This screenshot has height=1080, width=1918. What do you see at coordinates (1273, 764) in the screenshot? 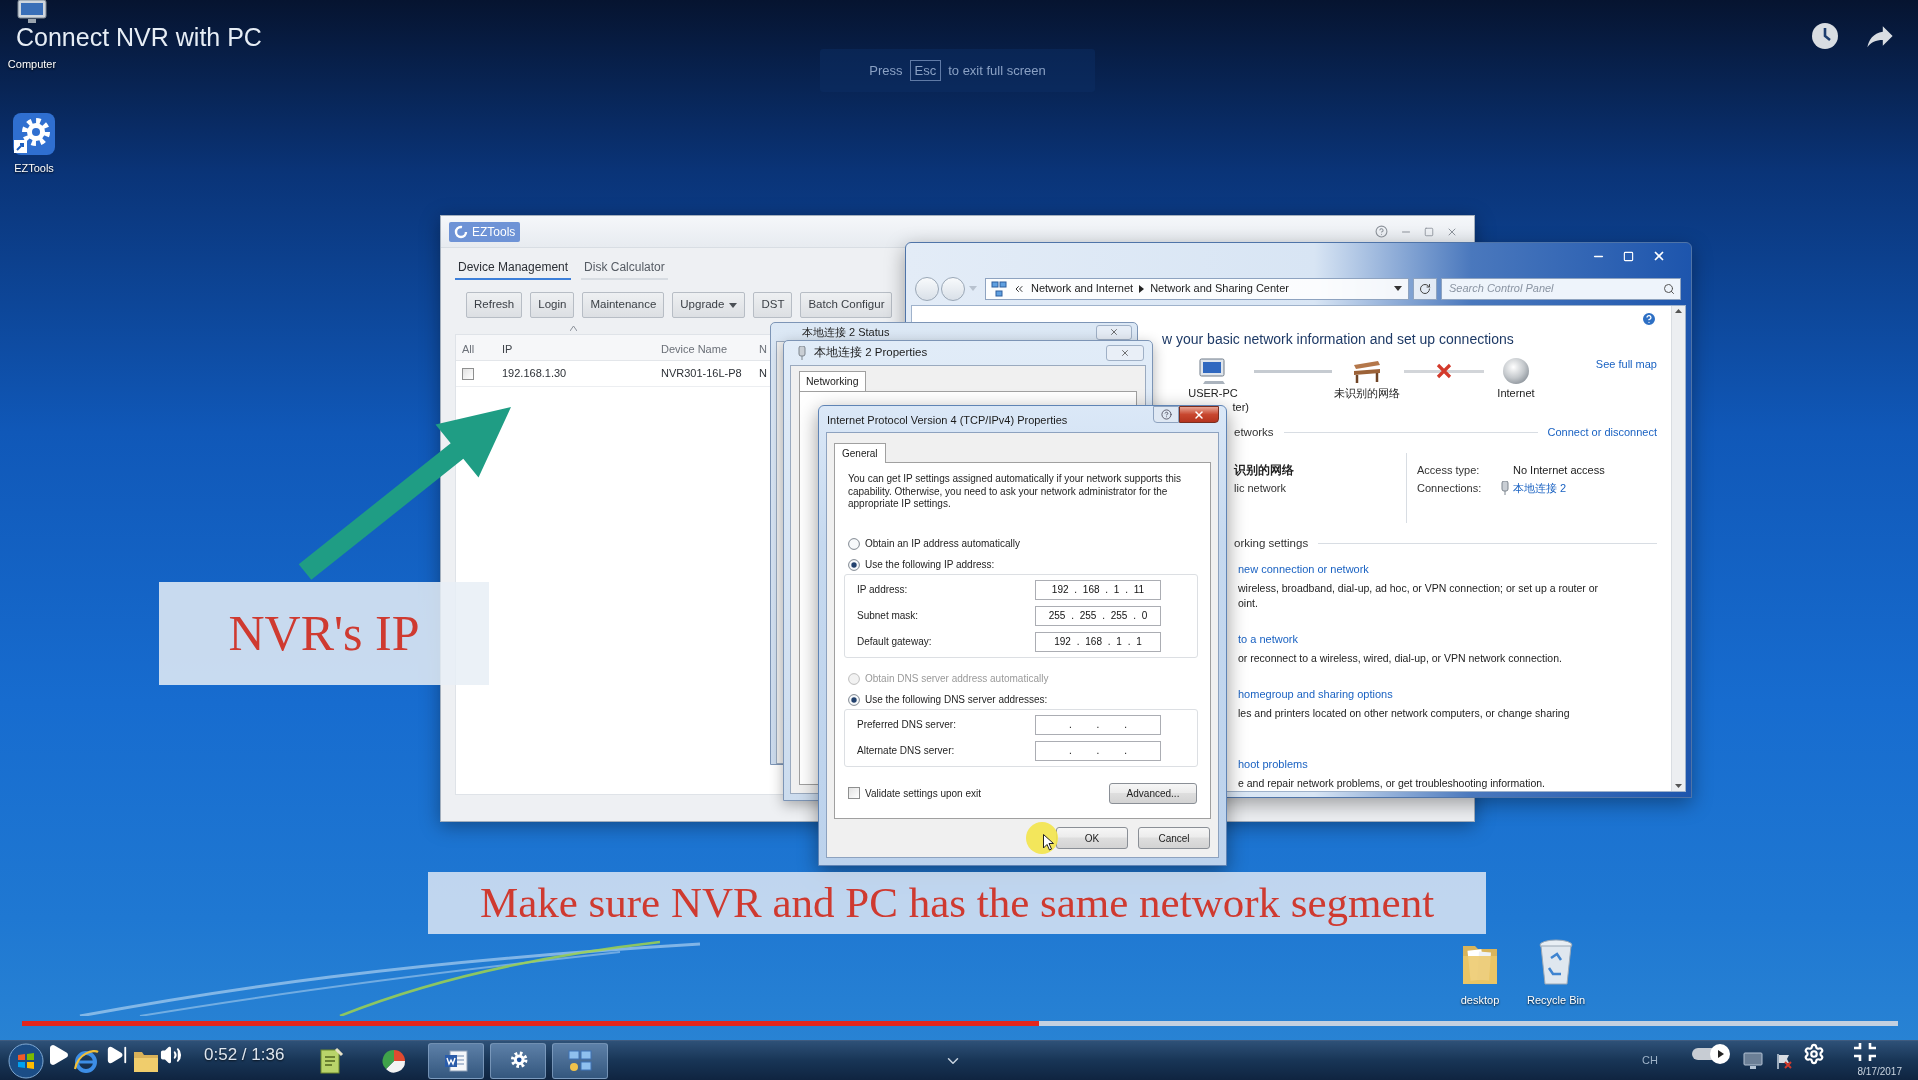
I see `task-link: hoot problems` at bounding box center [1273, 764].